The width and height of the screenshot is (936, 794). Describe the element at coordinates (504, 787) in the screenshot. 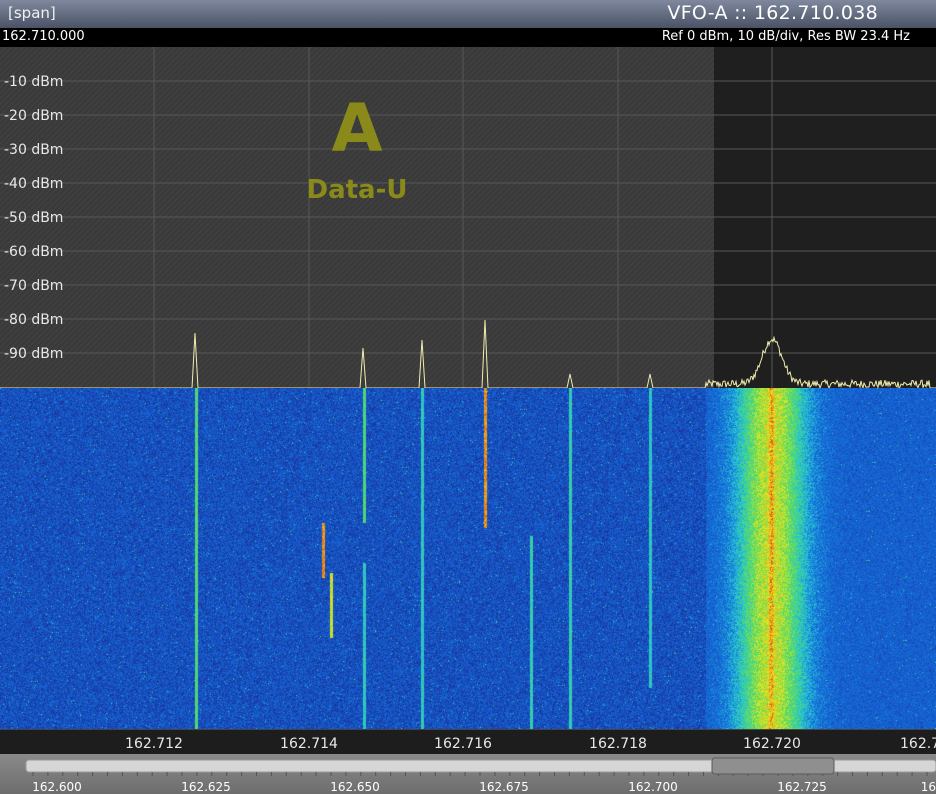

I see `scroll-scale-label: 162.675` at that location.